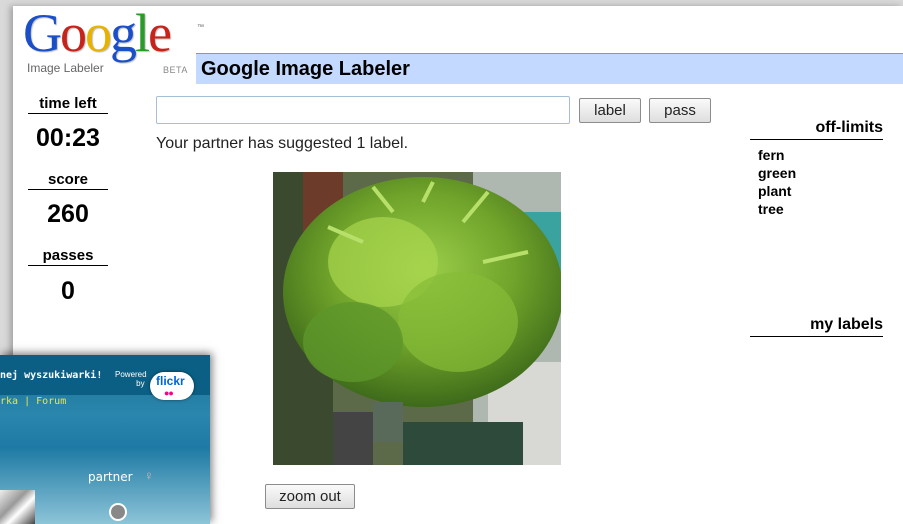 The image size is (903, 524). What do you see at coordinates (142, 34) in the screenshot?
I see `logo-letter: l` at bounding box center [142, 34].